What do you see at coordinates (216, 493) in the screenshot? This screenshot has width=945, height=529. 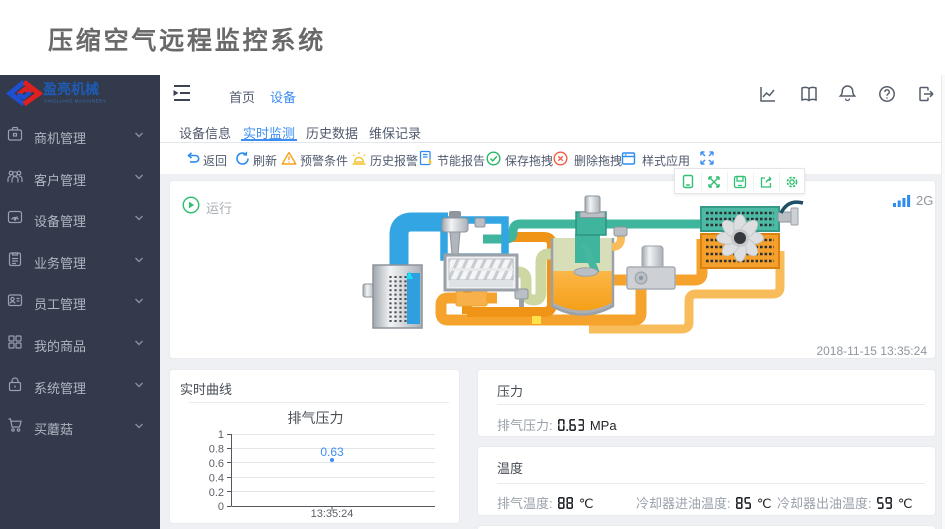 I see `svg-text: 0.2` at bounding box center [216, 493].